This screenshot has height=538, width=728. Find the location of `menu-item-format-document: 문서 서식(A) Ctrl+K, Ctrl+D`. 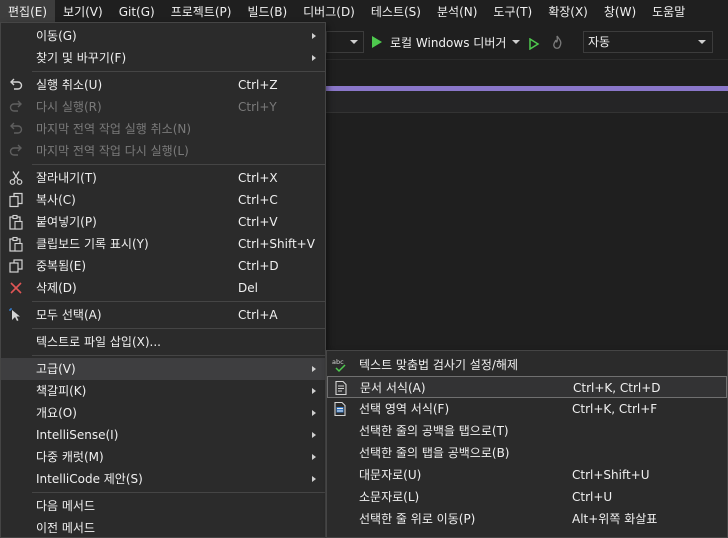

menu-item-format-document: 문서 서식(A) Ctrl+K, Ctrl+D is located at coordinates (527, 387).